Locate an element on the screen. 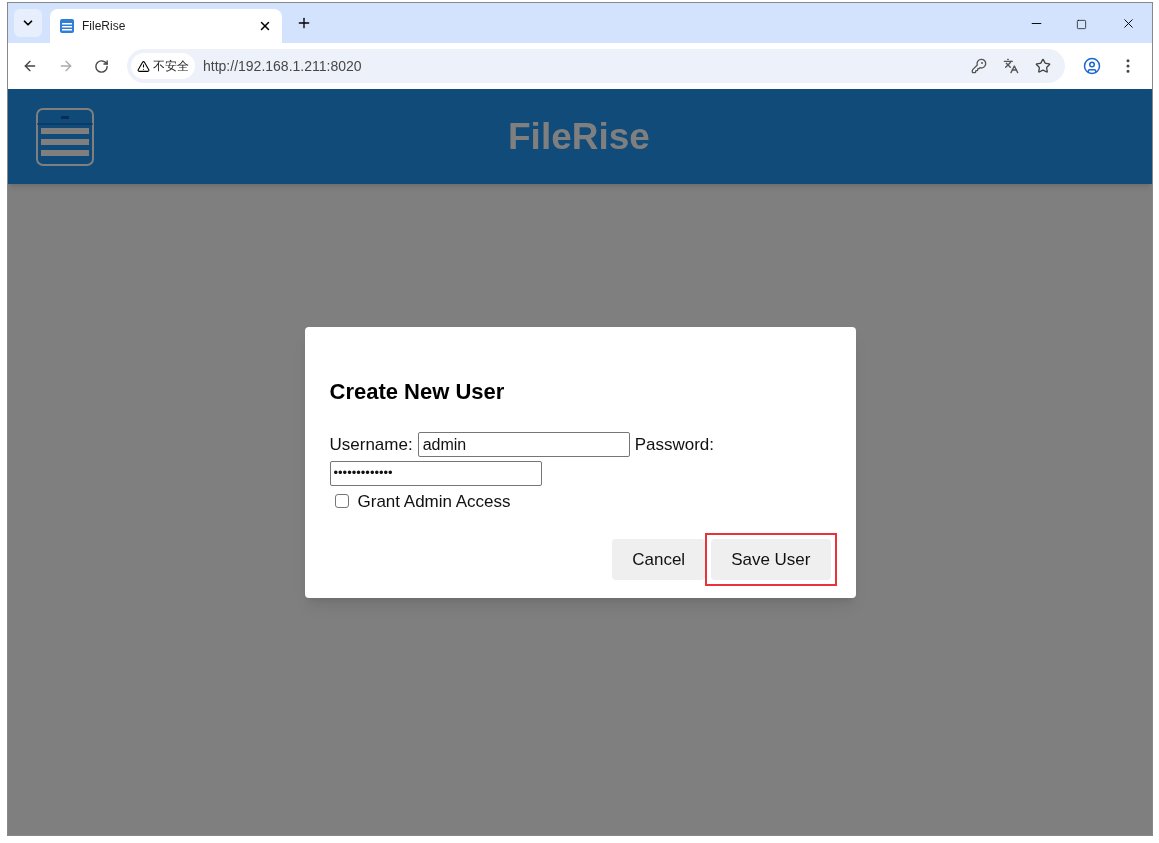 This screenshot has height=843, width=1159. dialog-button: Save User is located at coordinates (771, 559).